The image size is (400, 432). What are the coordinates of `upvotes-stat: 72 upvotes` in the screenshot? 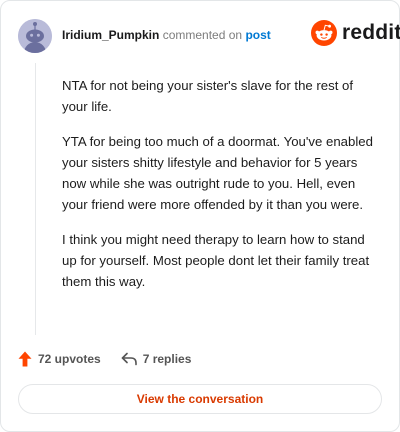 It's located at (59, 359).